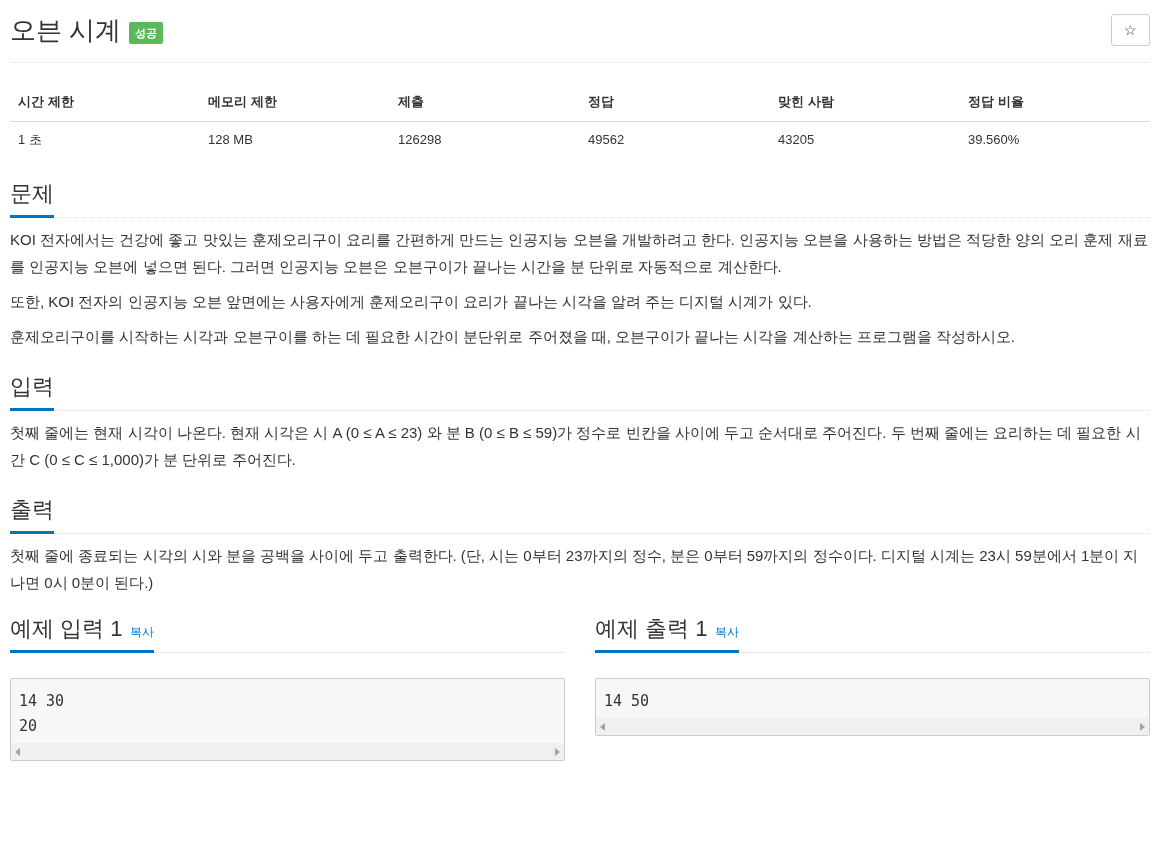 The image size is (1167, 856). I want to click on column-header: 시간 제한, so click(105, 102).